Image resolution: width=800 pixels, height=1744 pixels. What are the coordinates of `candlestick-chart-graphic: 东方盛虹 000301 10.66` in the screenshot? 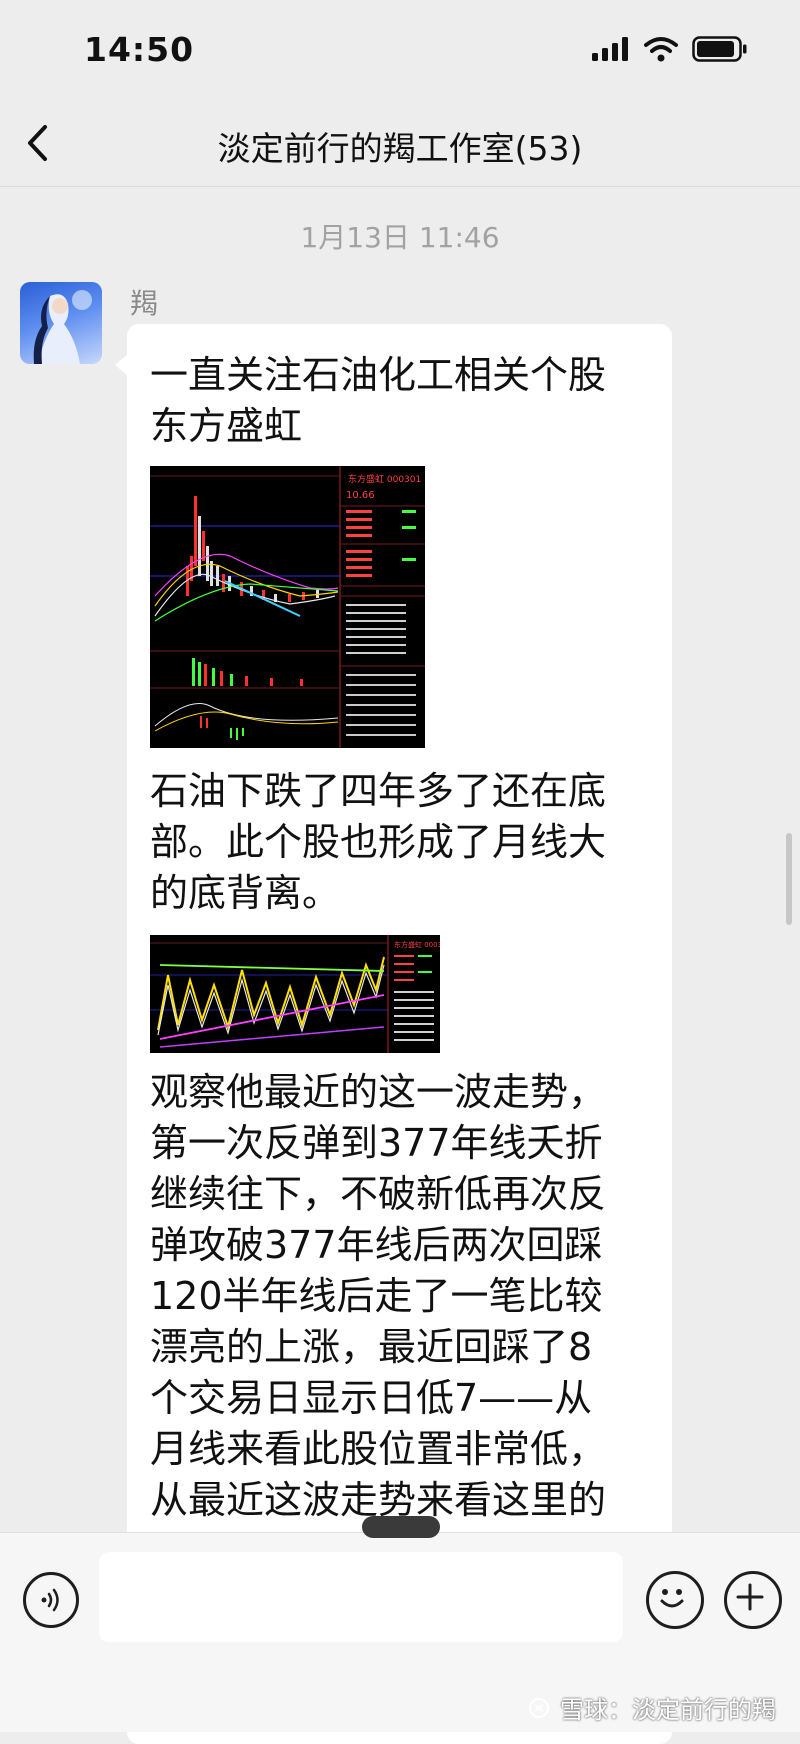 It's located at (287, 607).